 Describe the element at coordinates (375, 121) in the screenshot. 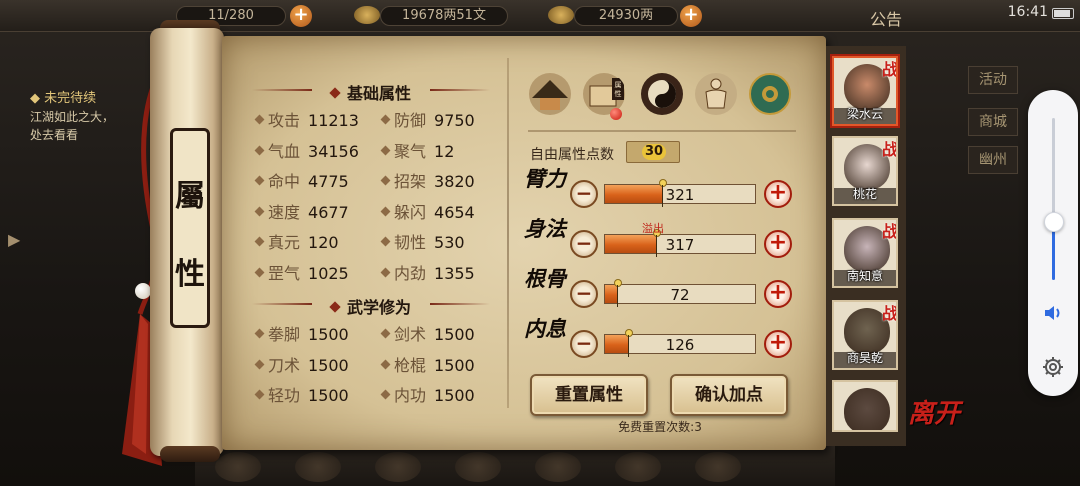

I see `stat-row: 攻击 11213 防御 9750` at that location.